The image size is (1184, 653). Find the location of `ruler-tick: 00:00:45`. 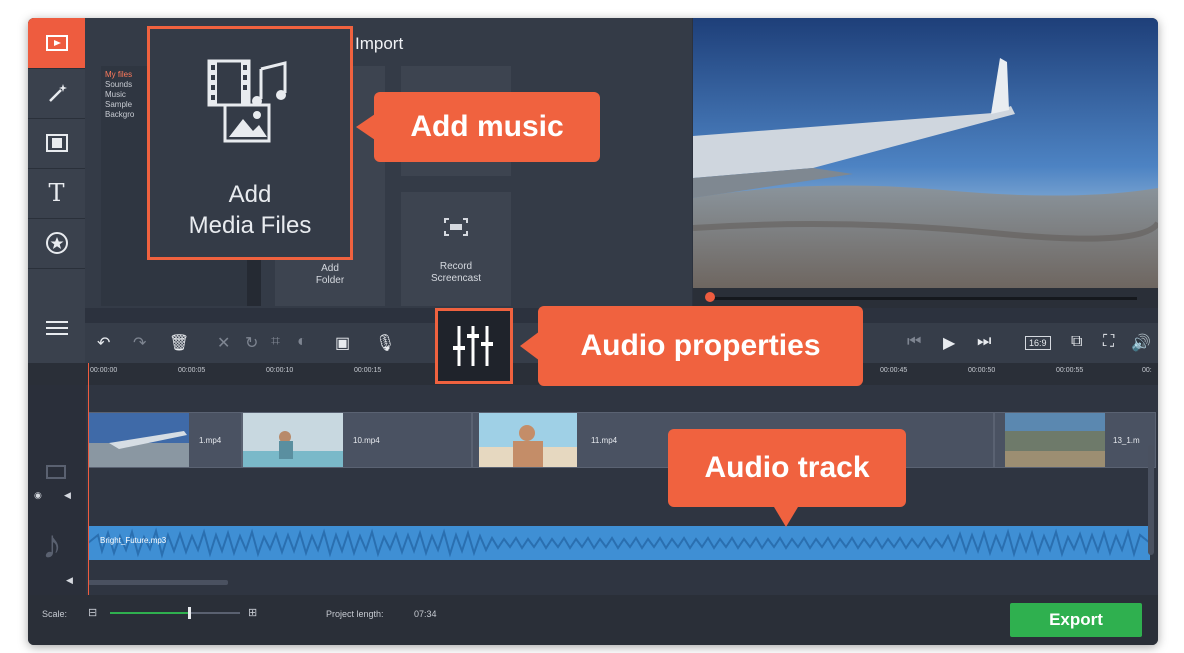

ruler-tick: 00:00:45 is located at coordinates (894, 370).